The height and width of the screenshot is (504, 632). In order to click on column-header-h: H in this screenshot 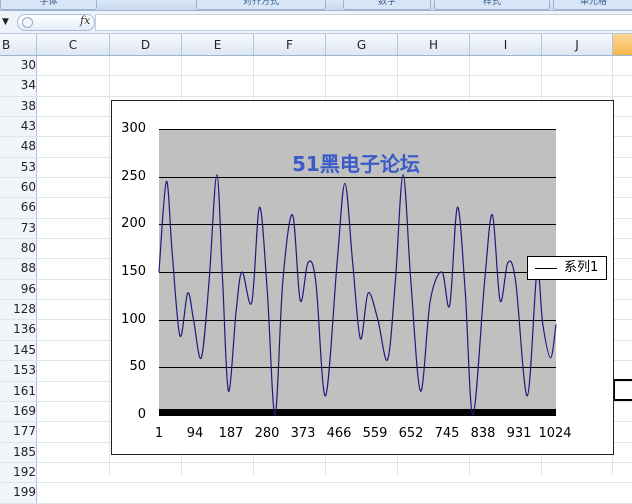, I will do `click(434, 44)`.